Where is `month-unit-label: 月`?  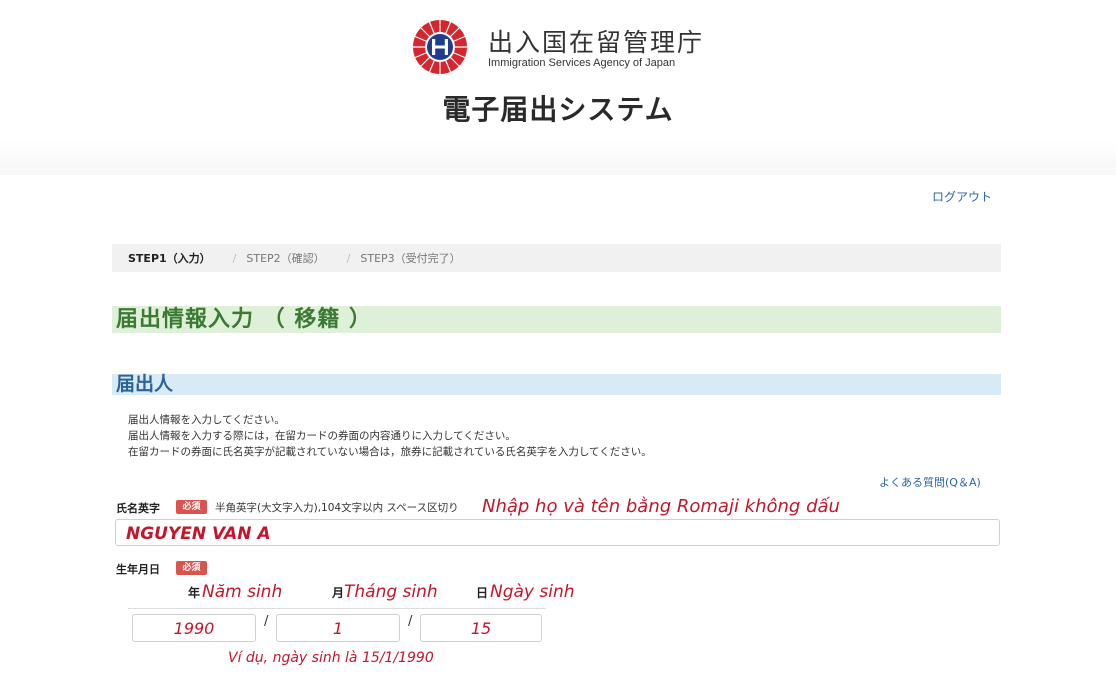
month-unit-label: 月 is located at coordinates (338, 593).